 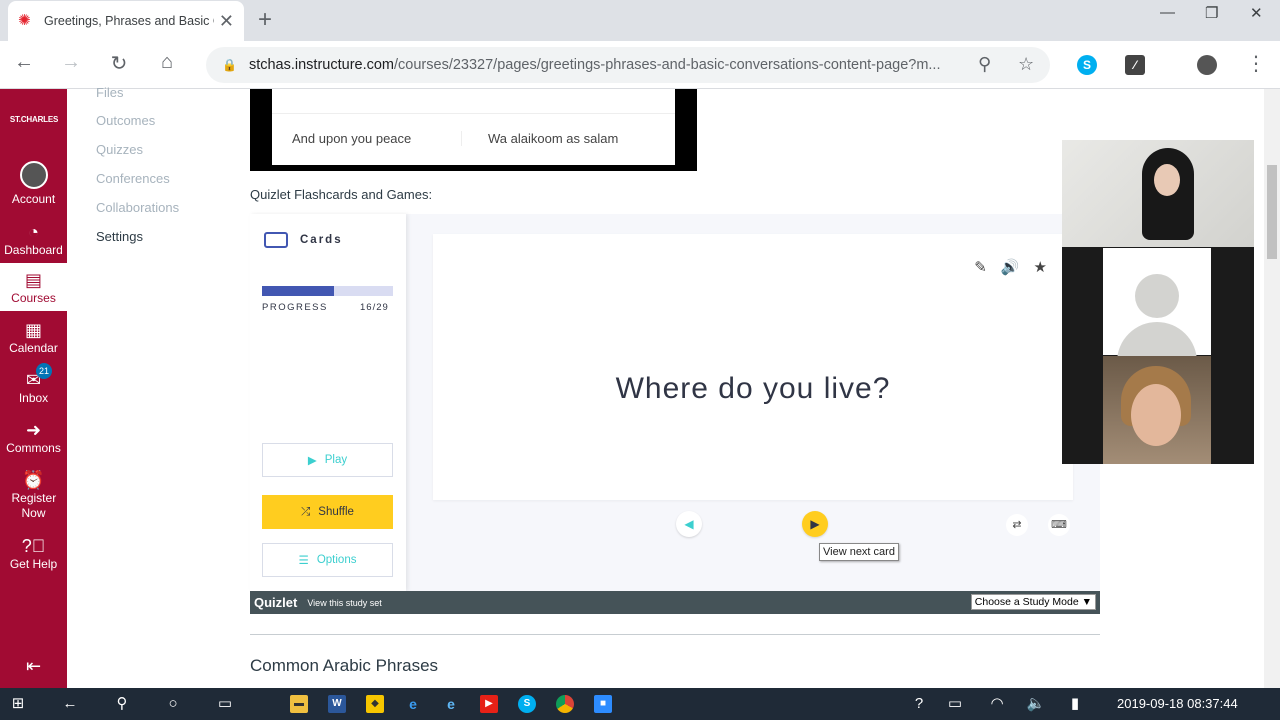 I want to click on minimize-icon: —, so click(x=1167, y=12).